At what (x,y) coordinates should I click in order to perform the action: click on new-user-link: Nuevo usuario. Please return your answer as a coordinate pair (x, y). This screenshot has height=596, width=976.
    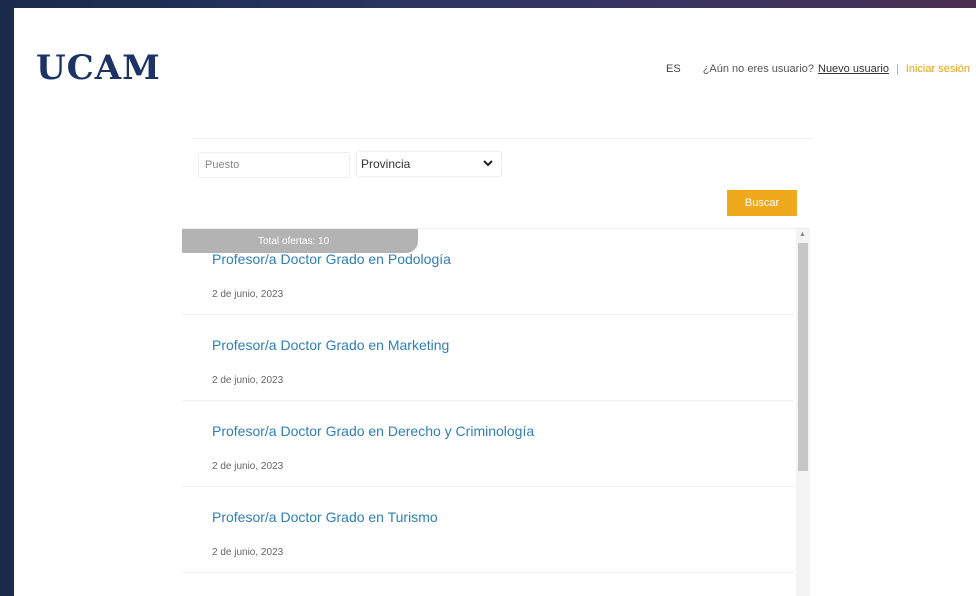
    Looking at the image, I should click on (853, 69).